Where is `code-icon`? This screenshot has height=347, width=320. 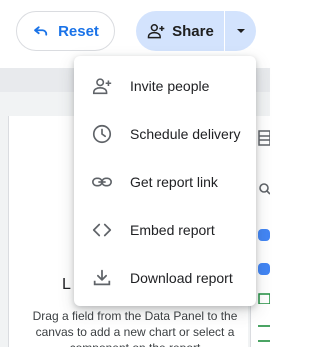 code-icon is located at coordinates (102, 230).